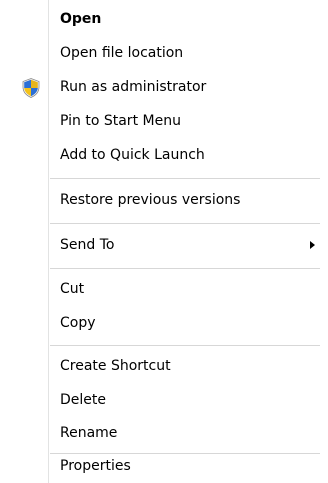 The image size is (328, 483). I want to click on menu-item-open-file-location: Open file location, so click(164, 53).